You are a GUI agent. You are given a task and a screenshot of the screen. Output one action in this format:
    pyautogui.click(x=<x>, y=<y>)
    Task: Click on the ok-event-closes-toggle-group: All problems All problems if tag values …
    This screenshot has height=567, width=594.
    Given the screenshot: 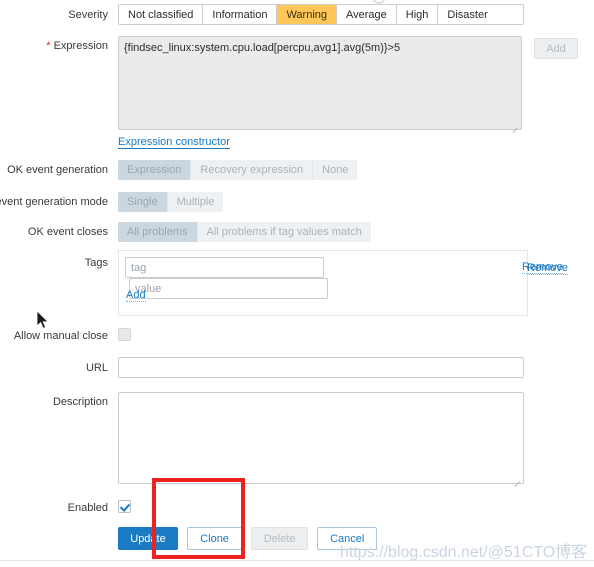 What is the action you would take?
    pyautogui.click(x=244, y=232)
    